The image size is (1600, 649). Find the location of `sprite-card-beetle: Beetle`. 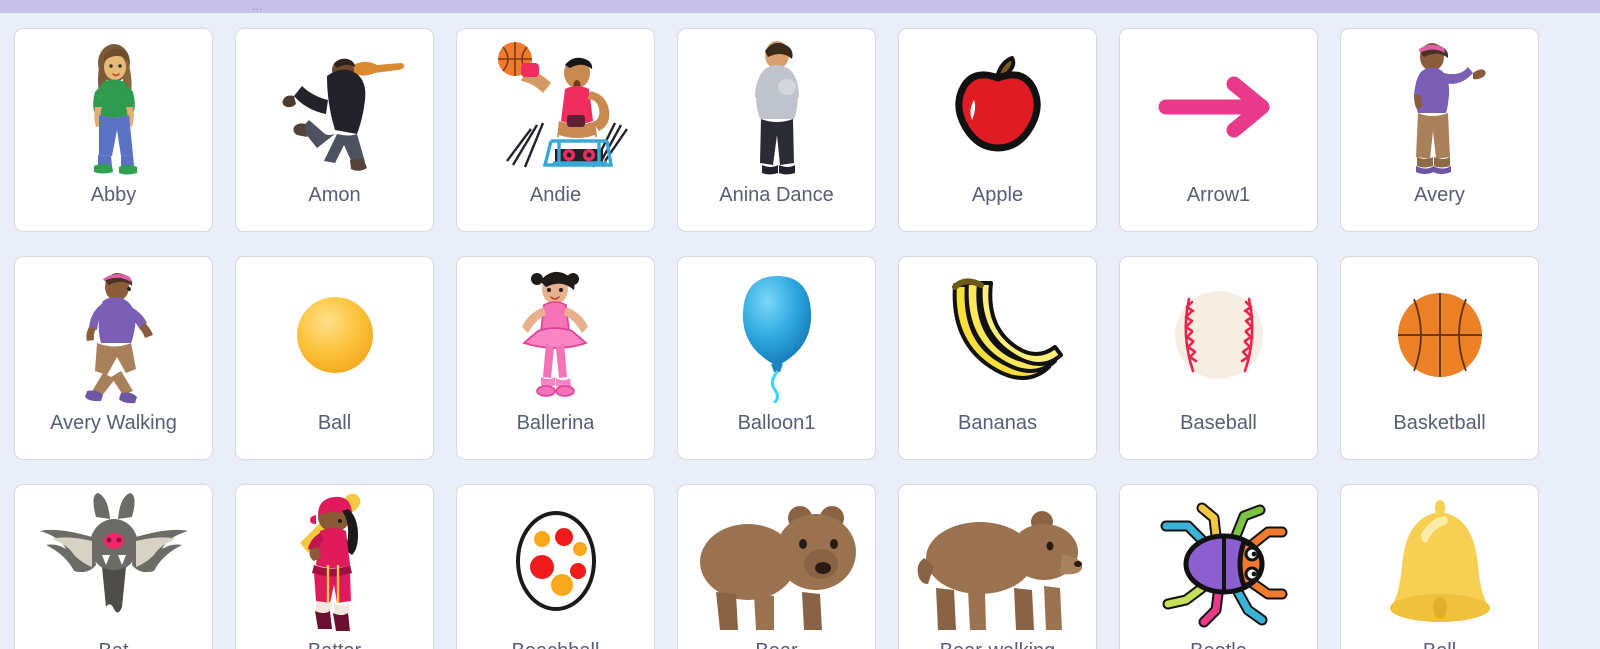

sprite-card-beetle: Beetle is located at coordinates (1218, 566).